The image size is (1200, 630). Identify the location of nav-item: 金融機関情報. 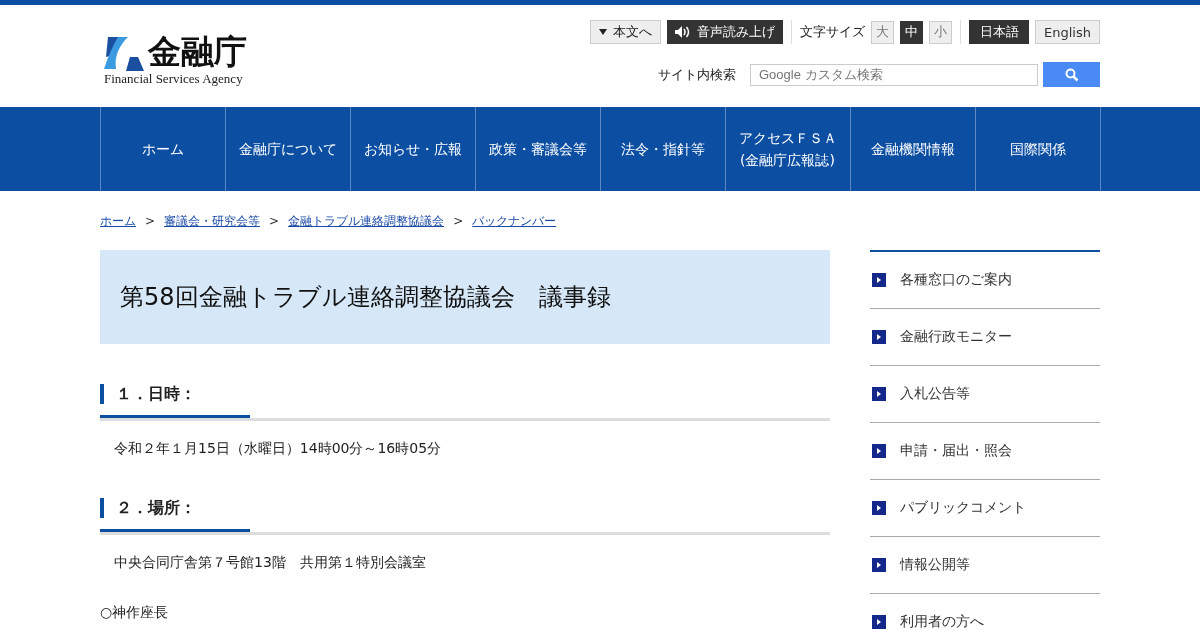
(913, 149).